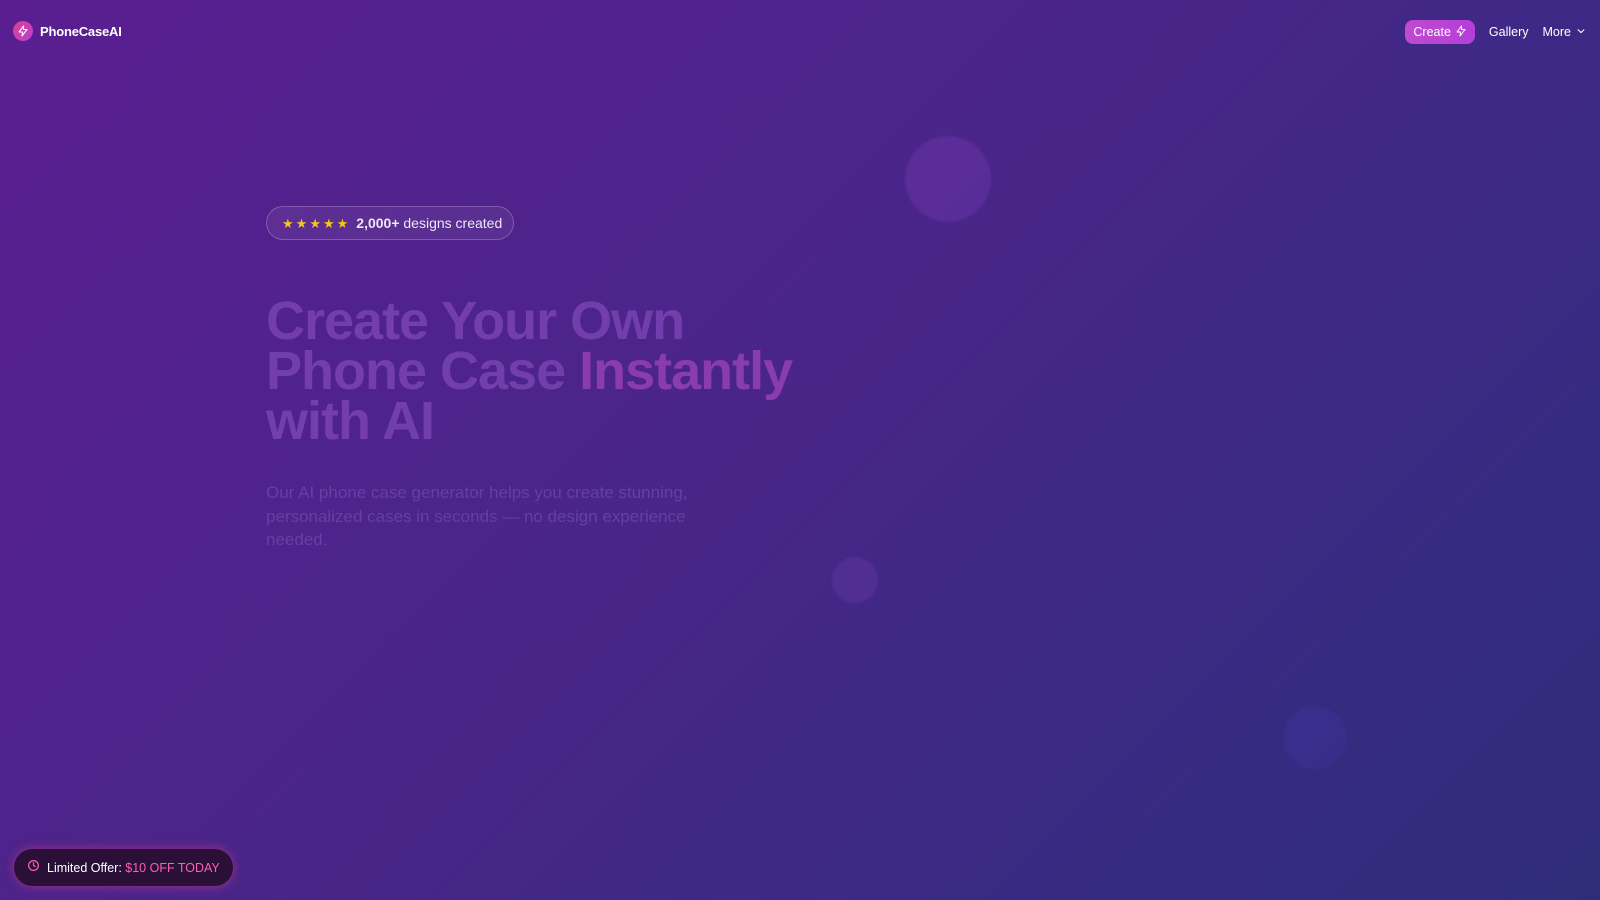 The image size is (1600, 900). What do you see at coordinates (1581, 32) in the screenshot?
I see `chevron-down-icon` at bounding box center [1581, 32].